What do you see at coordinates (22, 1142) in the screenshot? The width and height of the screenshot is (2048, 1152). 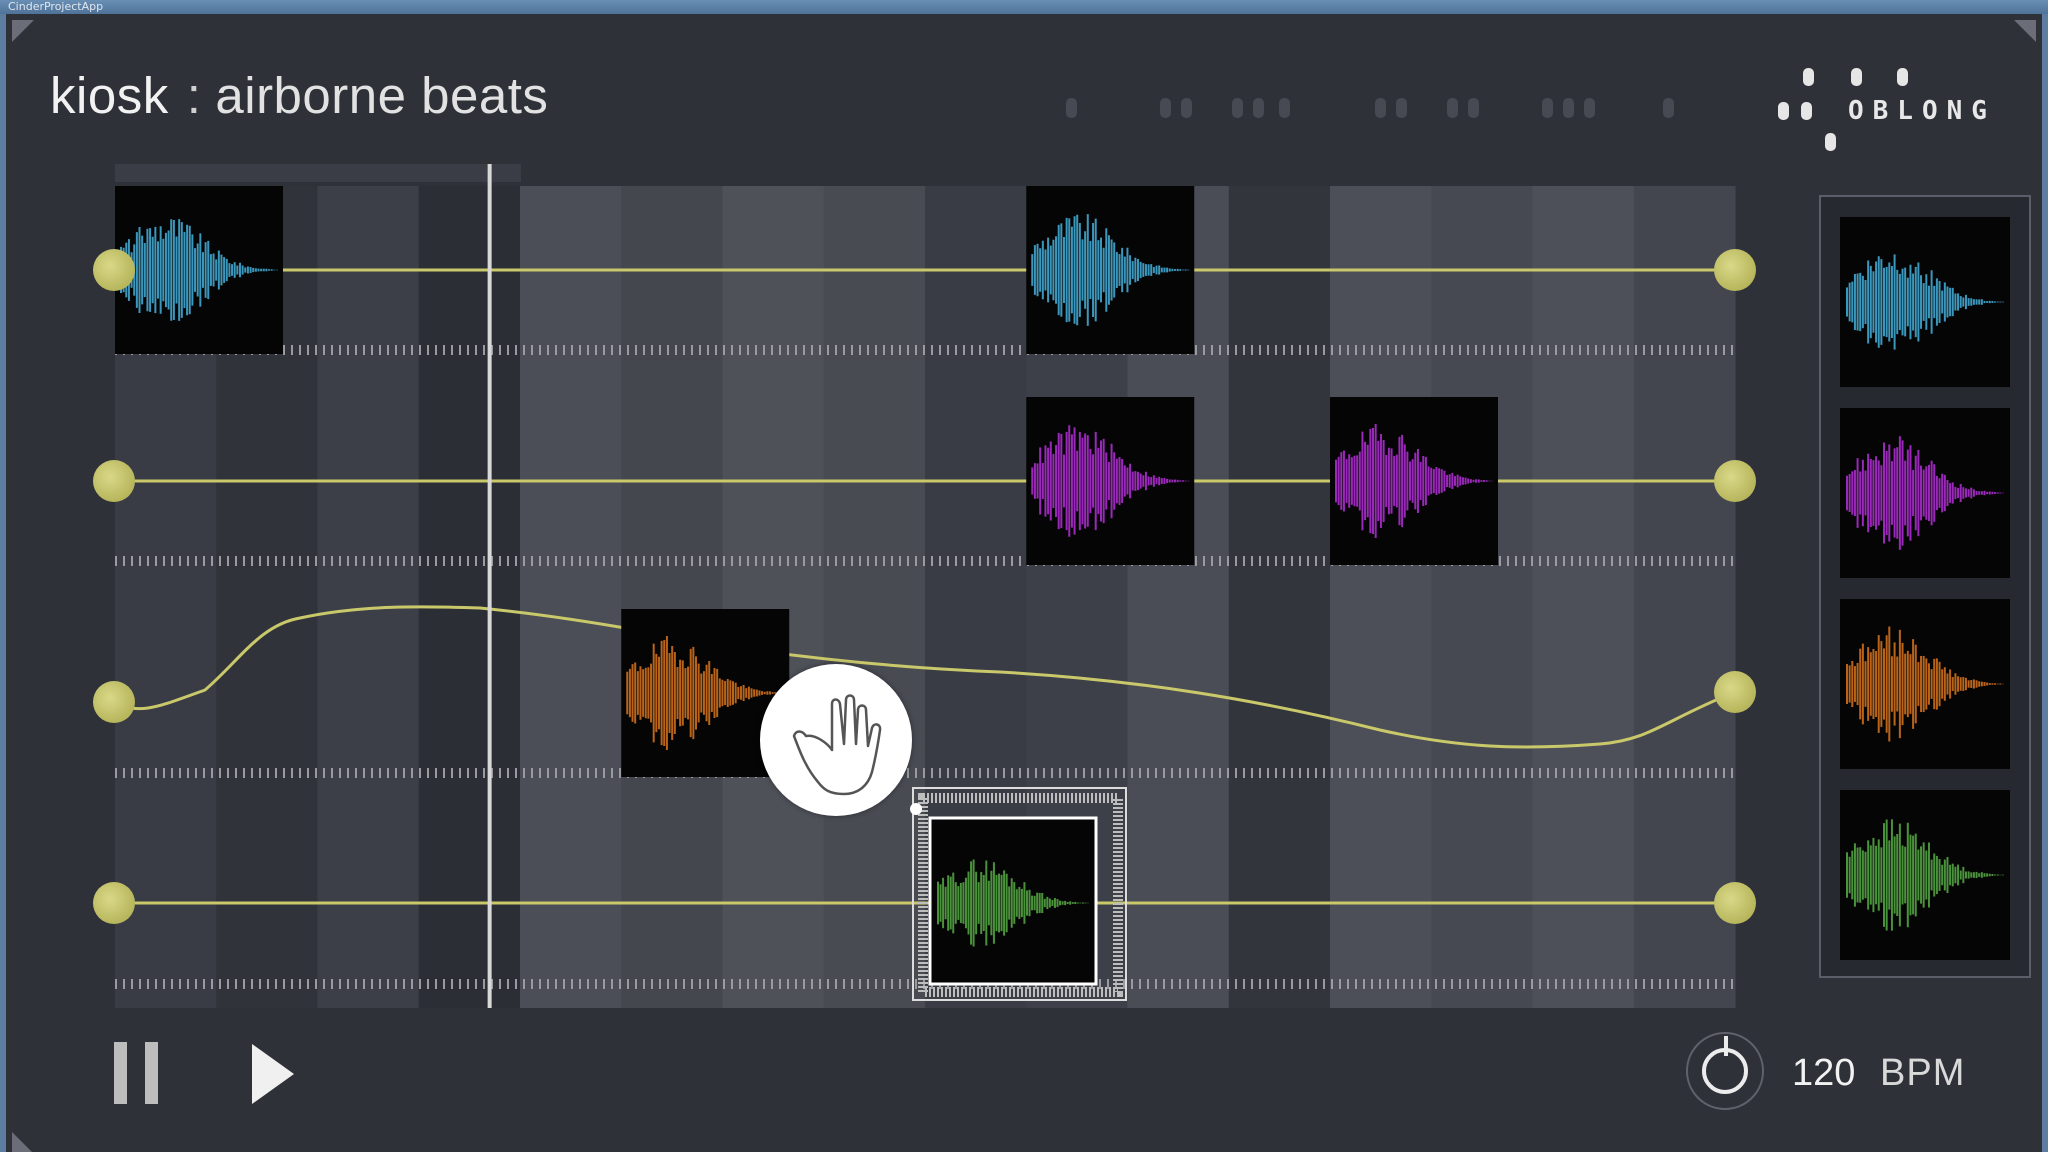 I see `corner-mark-bottom-left` at bounding box center [22, 1142].